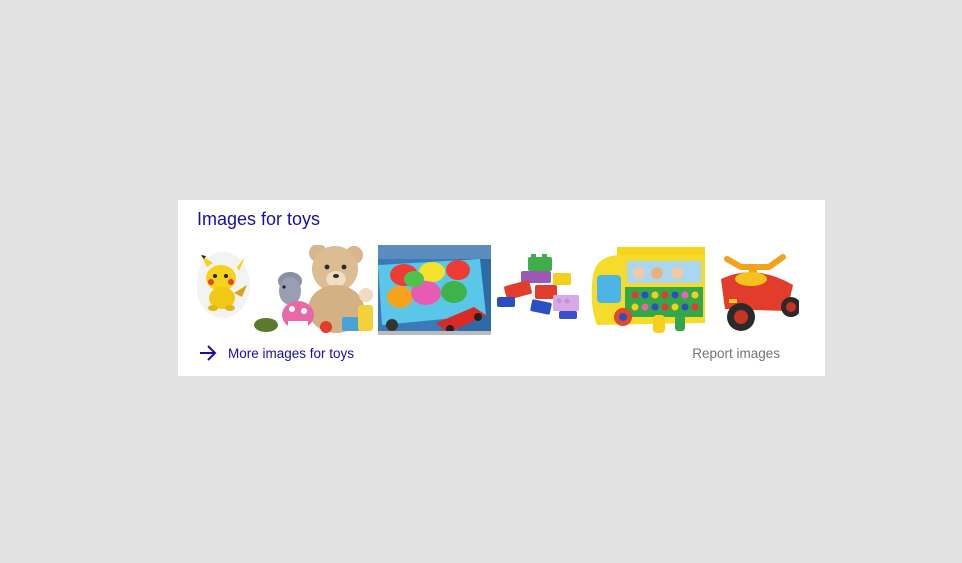 The image size is (962, 563). I want to click on thumb-building-blocks, so click(539, 290).